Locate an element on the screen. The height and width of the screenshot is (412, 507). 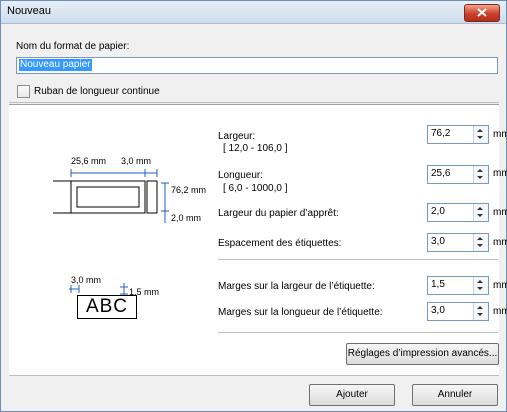
length-margin-label: Marges sur la longueur de l’étiquette: is located at coordinates (300, 312).